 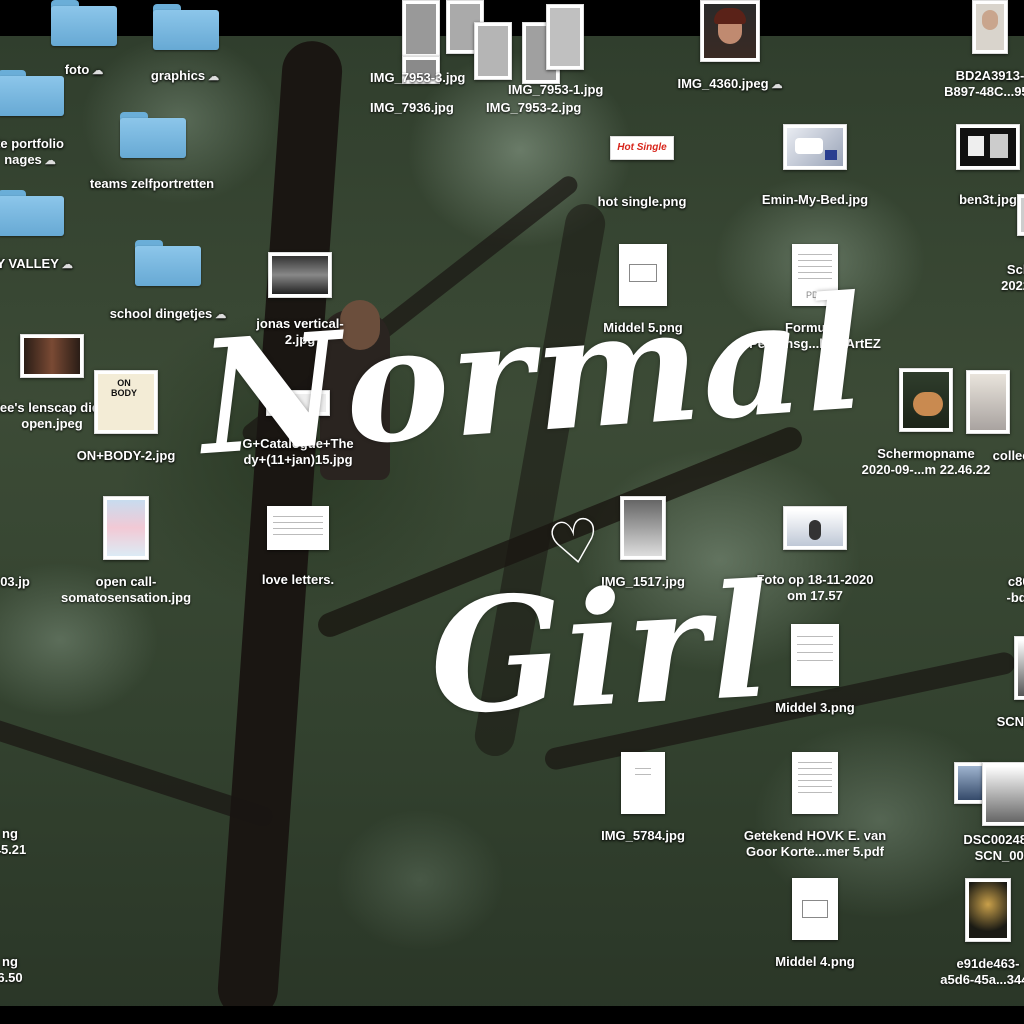 I want to click on icon-label: DSC00248.JPG, so click(x=993, y=839).